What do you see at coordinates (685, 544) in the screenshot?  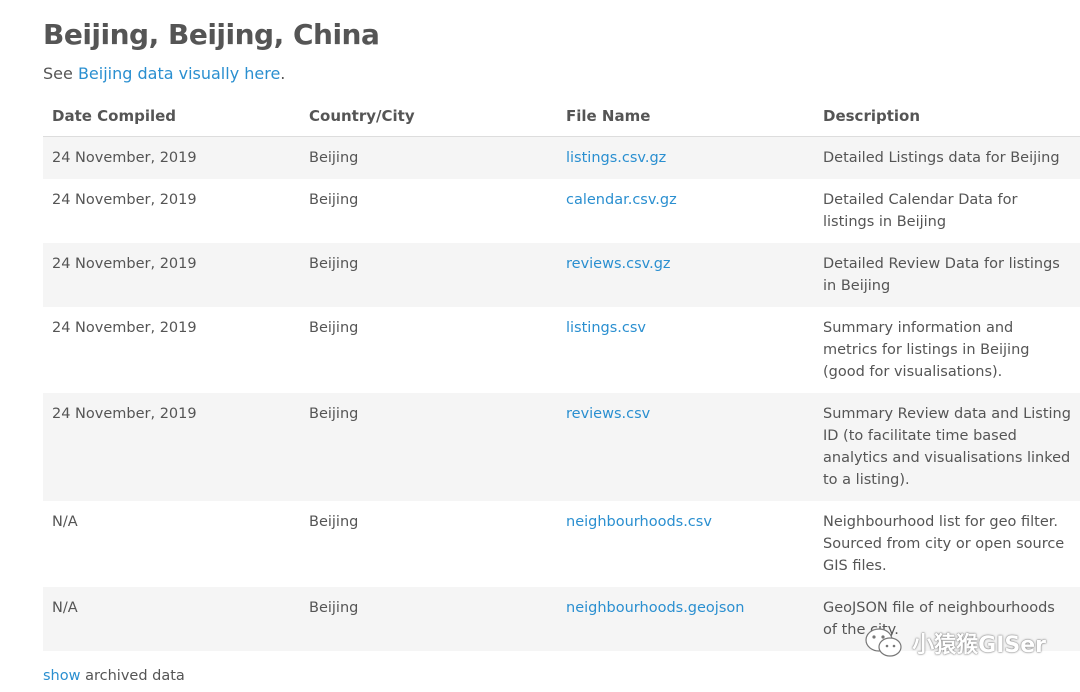 I see `cell-file: neighbourhoods.csv` at bounding box center [685, 544].